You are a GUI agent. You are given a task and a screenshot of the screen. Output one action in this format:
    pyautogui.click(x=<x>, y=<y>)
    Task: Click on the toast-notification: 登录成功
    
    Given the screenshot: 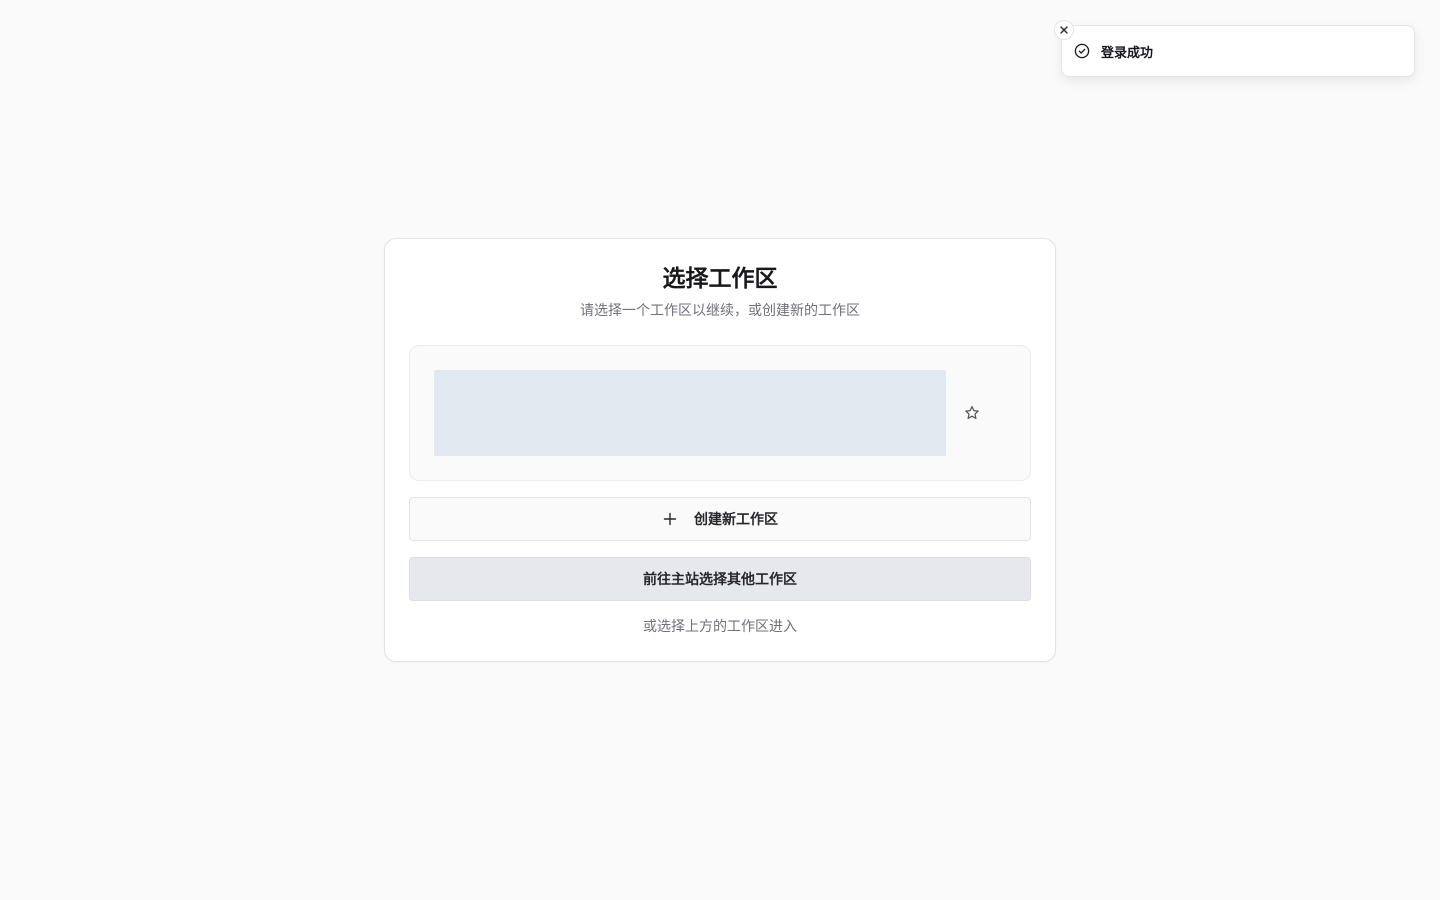 What is the action you would take?
    pyautogui.click(x=1234, y=48)
    